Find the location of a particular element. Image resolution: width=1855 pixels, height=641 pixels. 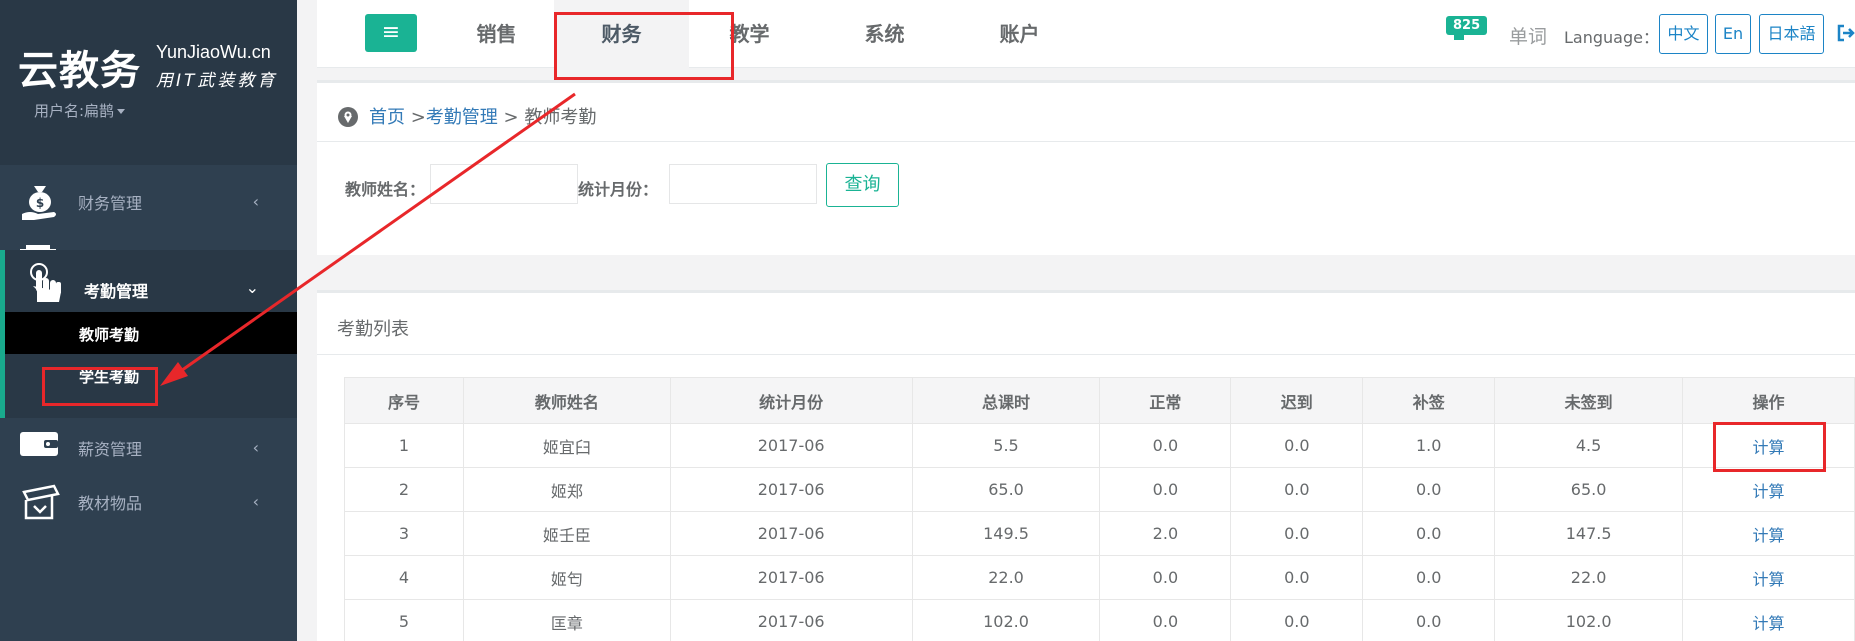

sidebar-item-salary: 薪资管理 ‹ is located at coordinates (148, 447).